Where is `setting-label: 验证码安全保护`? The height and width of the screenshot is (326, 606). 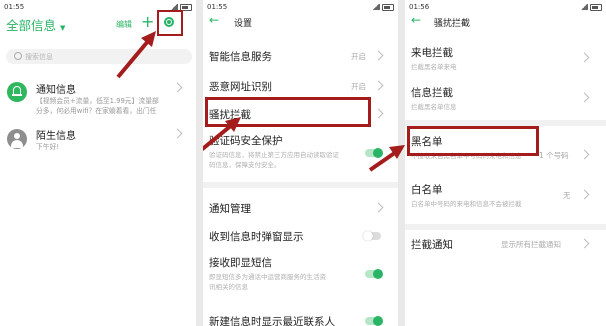
setting-label: 验证码安全保护 is located at coordinates (246, 141).